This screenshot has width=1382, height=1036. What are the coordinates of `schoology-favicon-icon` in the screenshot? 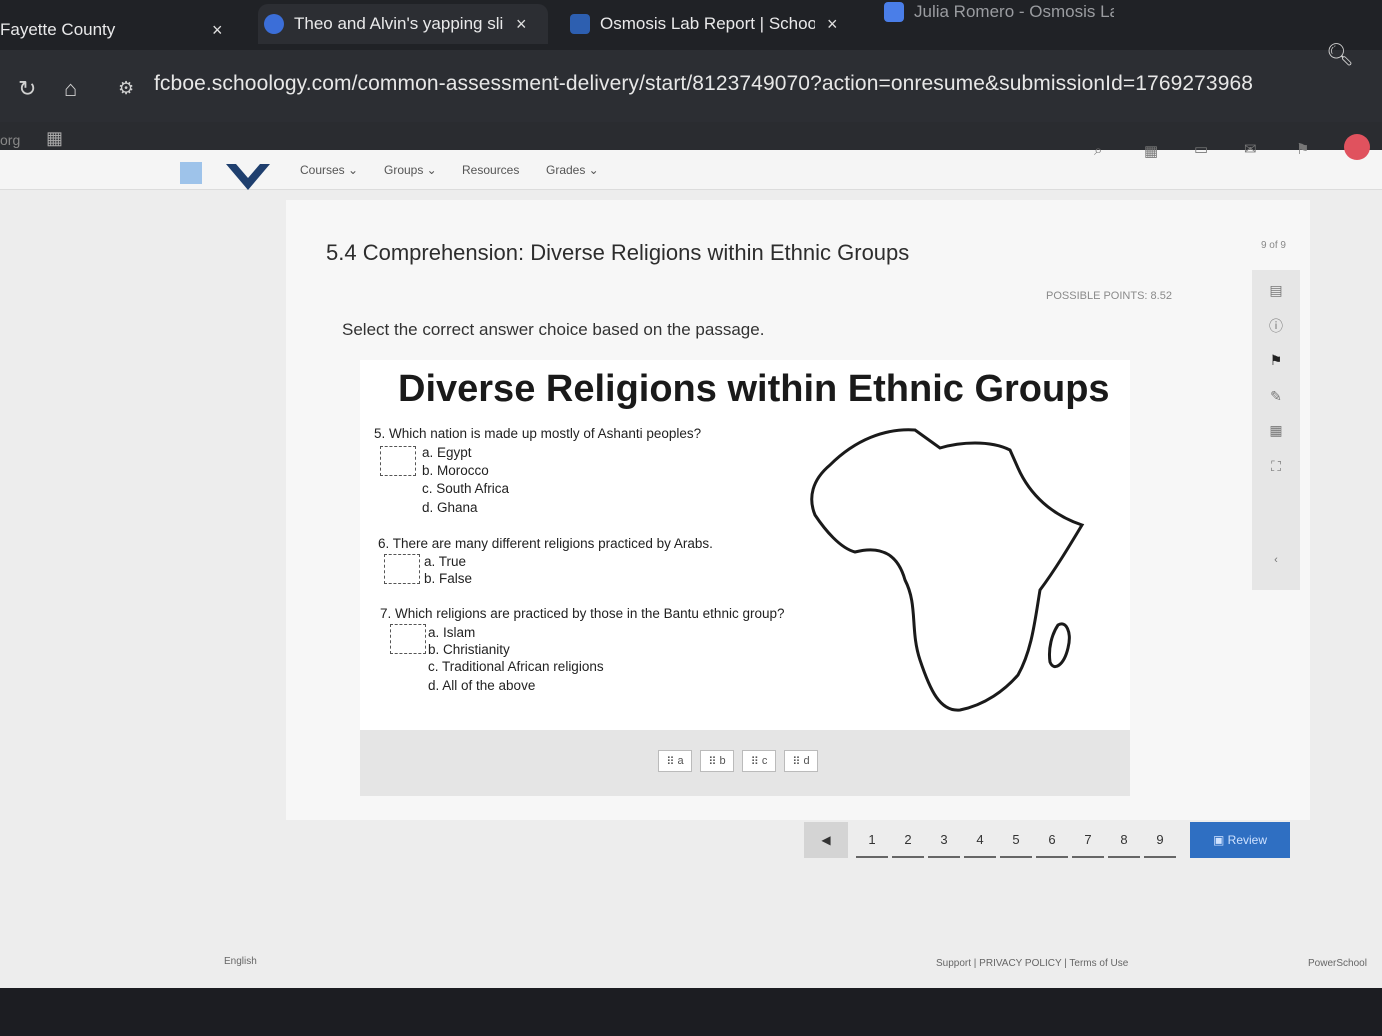 It's located at (580, 24).